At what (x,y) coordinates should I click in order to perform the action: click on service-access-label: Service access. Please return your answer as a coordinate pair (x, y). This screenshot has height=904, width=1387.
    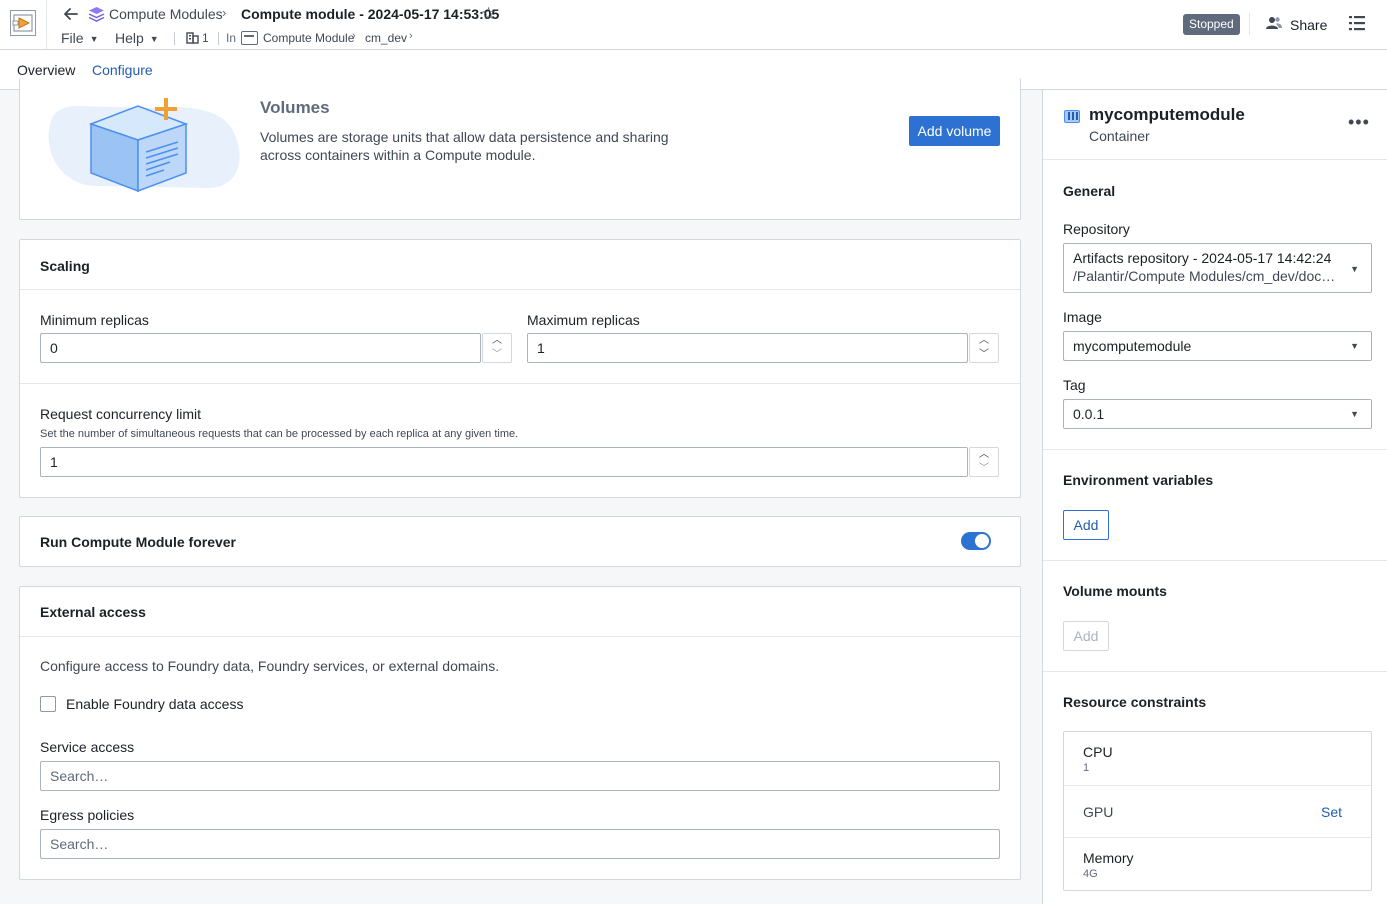
    Looking at the image, I should click on (87, 747).